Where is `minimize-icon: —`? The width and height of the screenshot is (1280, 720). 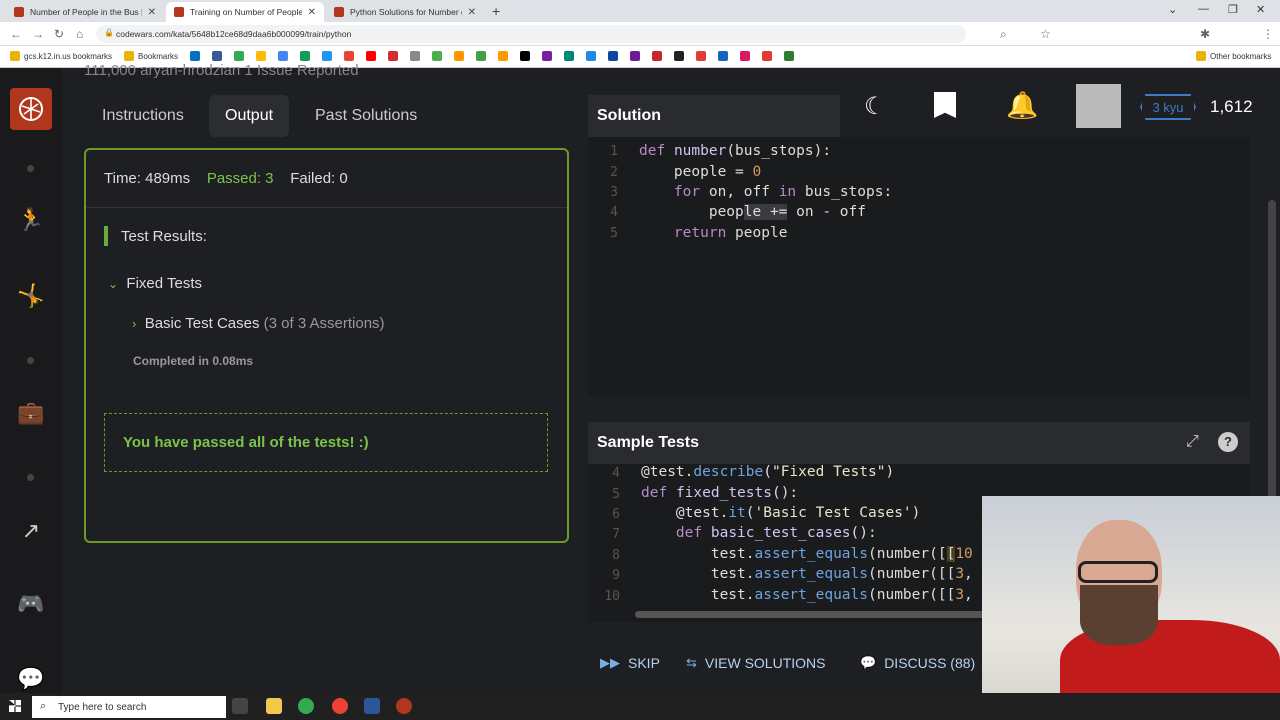
minimize-icon: — is located at coordinates (1203, 9).